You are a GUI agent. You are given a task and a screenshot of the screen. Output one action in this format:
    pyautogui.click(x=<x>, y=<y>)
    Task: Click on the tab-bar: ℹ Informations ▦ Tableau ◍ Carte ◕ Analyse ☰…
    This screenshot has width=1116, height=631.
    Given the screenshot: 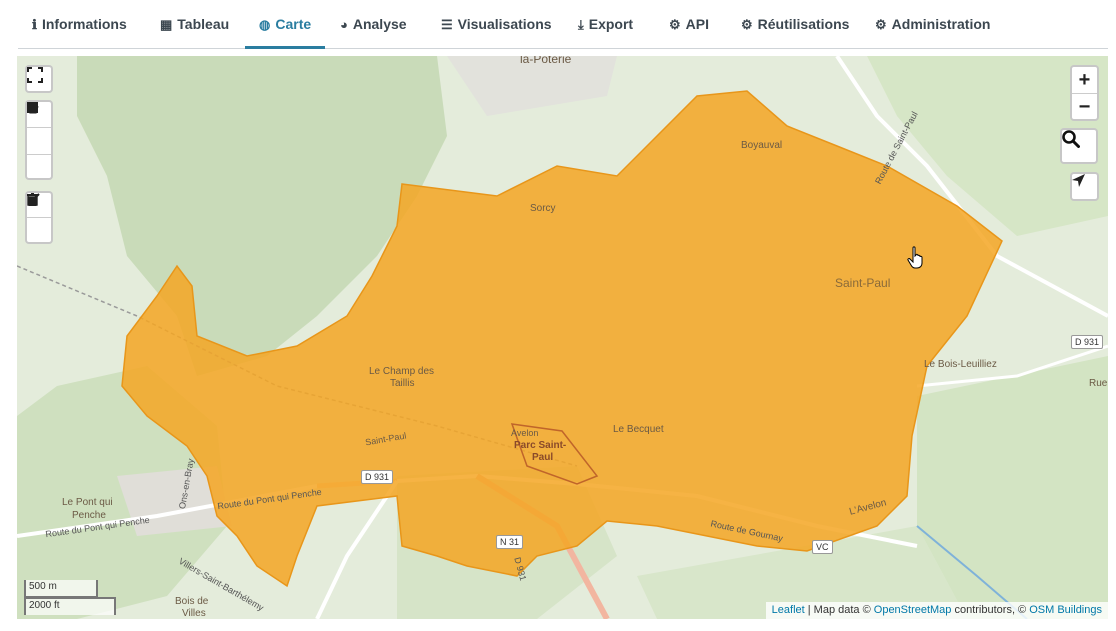 What is the action you would take?
    pyautogui.click(x=563, y=24)
    